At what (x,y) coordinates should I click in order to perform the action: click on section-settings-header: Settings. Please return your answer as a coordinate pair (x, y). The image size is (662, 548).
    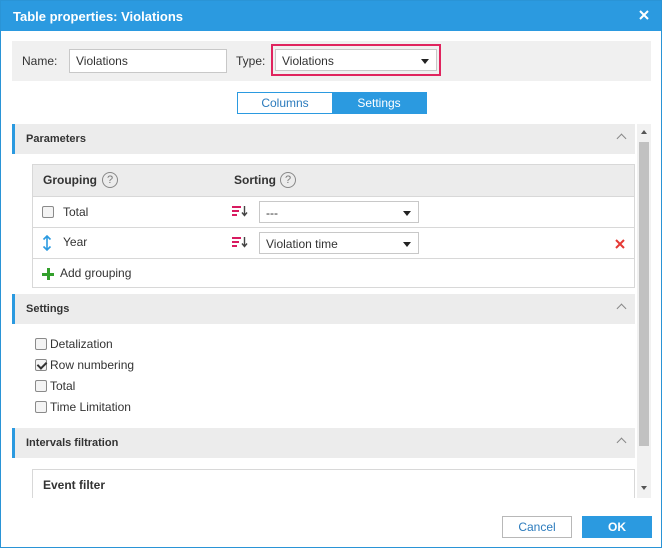
    Looking at the image, I should click on (323, 309).